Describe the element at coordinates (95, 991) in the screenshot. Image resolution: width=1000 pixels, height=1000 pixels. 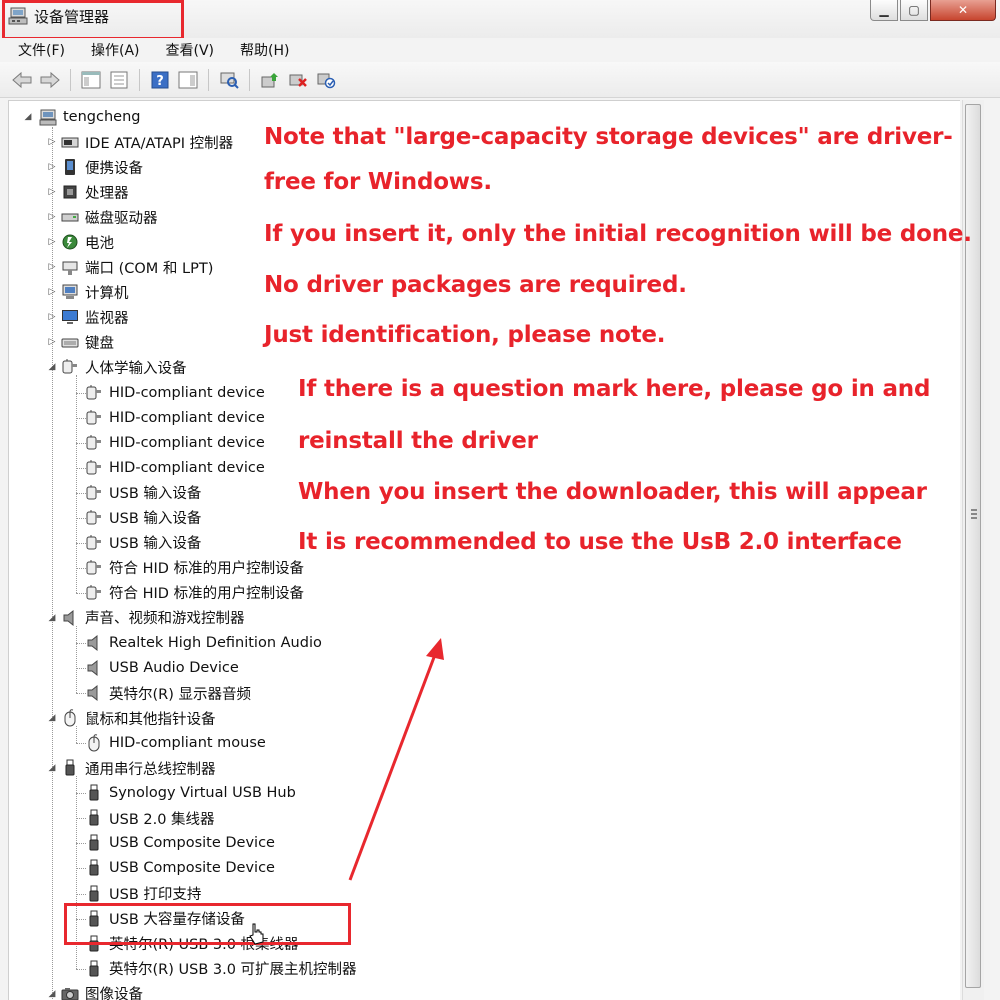
I see `tree-category-camera: ◢ 图像设备` at that location.